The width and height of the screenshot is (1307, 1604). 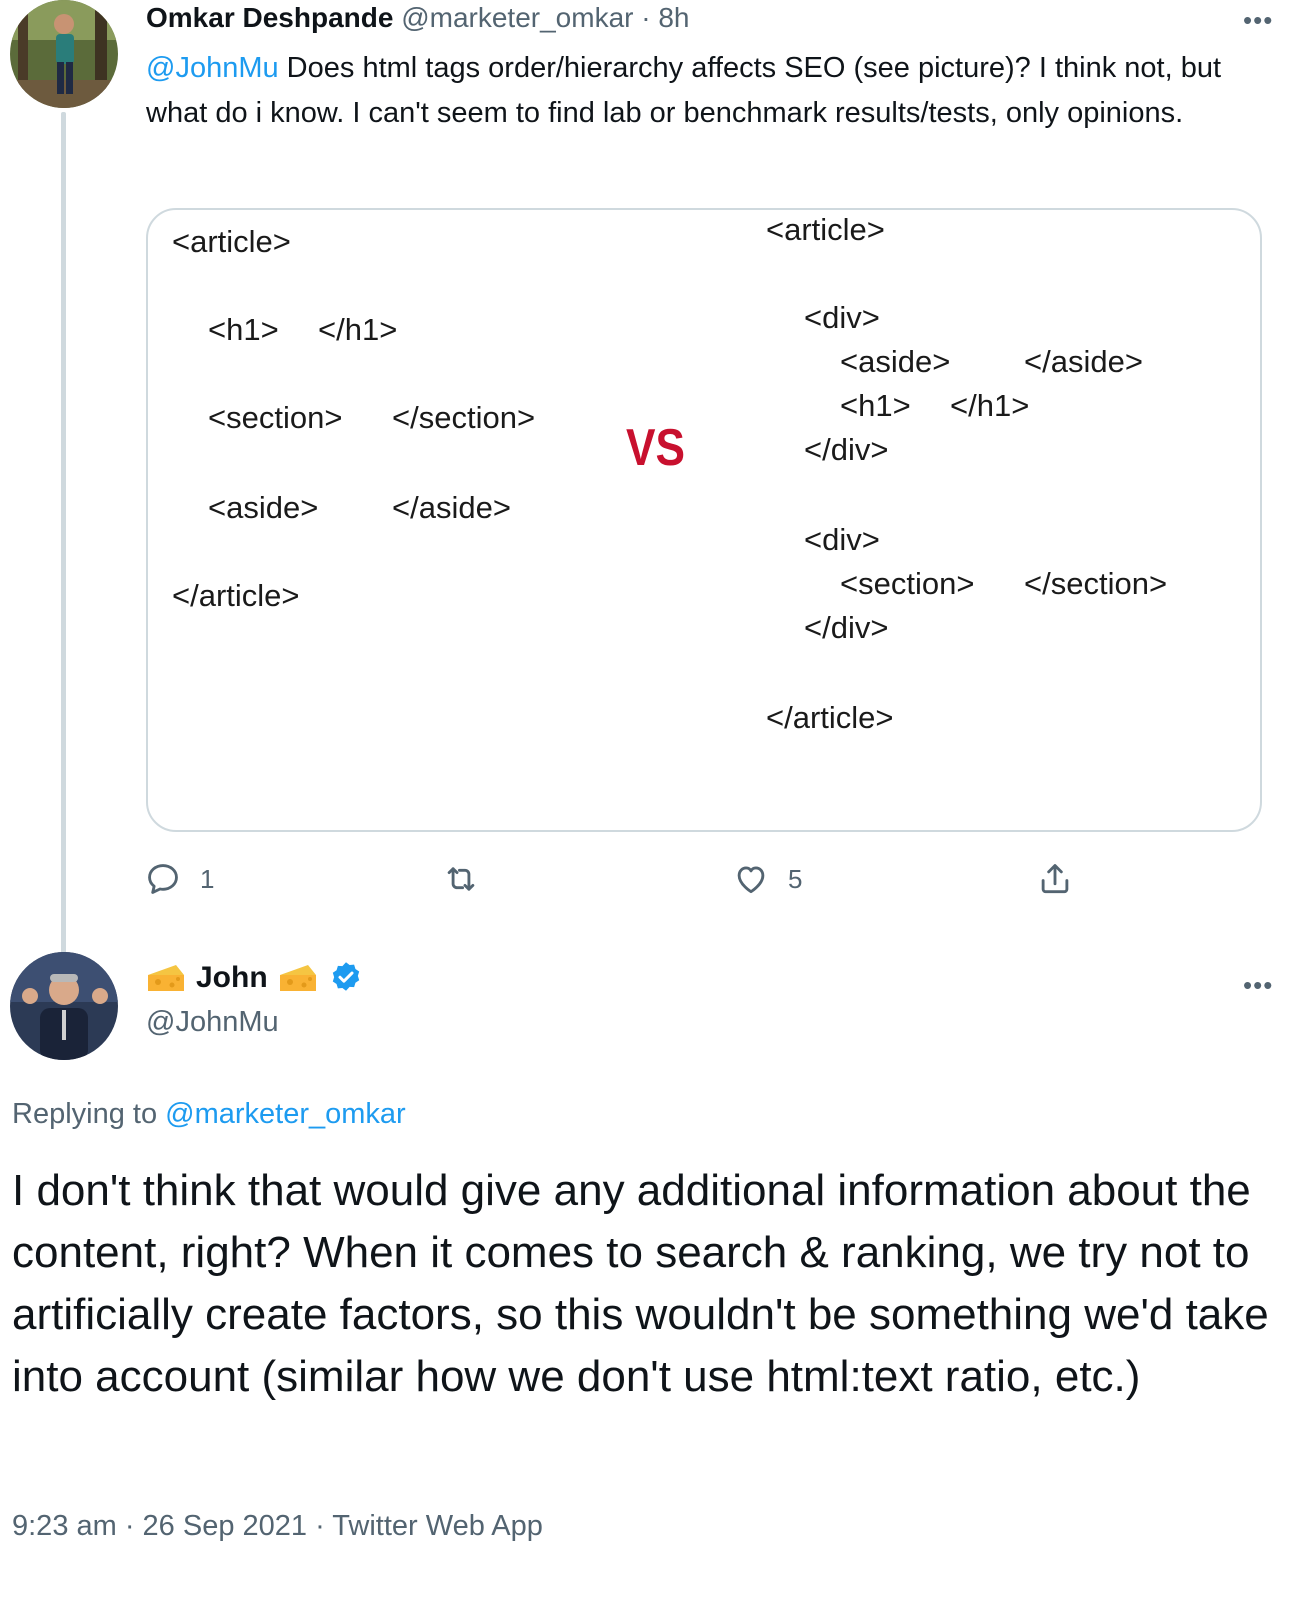 I want to click on reply-author-name-row: John, so click(x=255, y=978).